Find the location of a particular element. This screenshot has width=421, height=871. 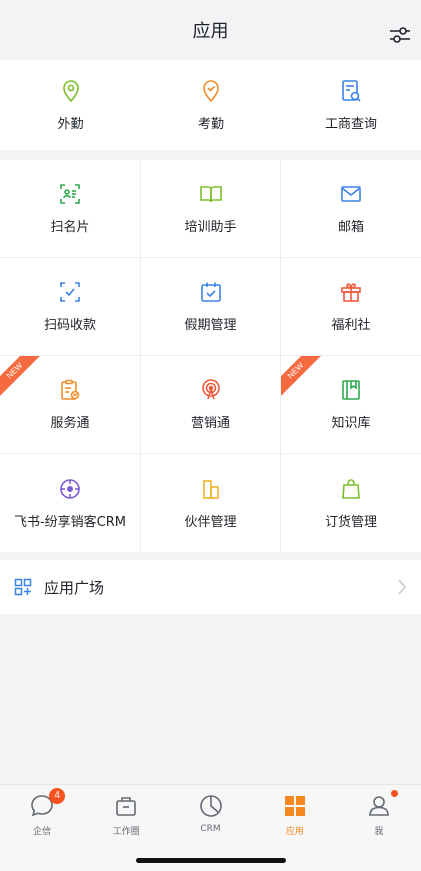

app-label: 知识库 is located at coordinates (351, 423).